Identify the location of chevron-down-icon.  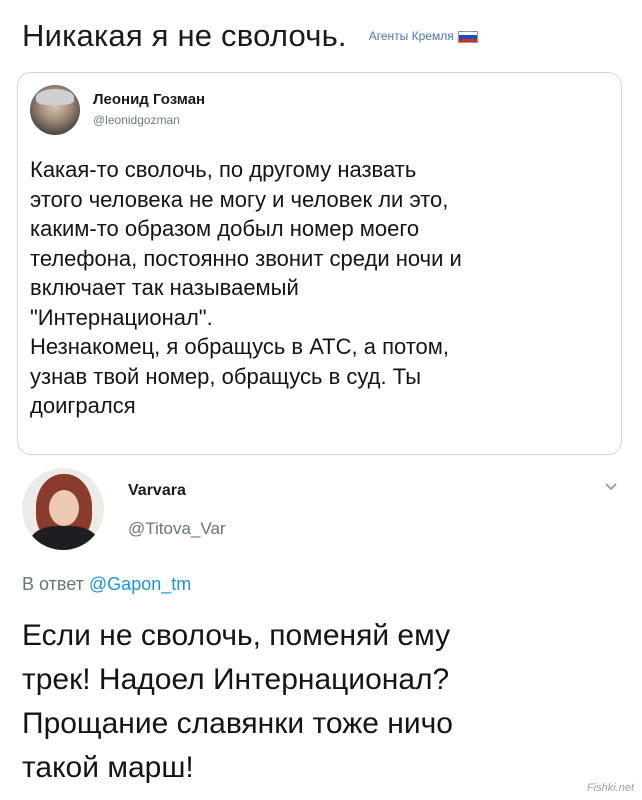
(611, 487).